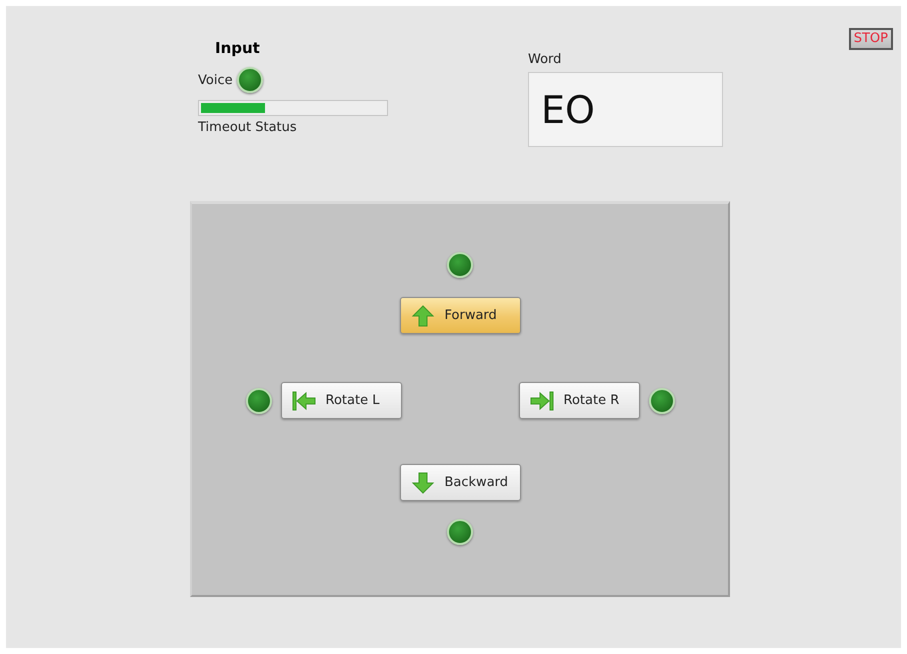 The height and width of the screenshot is (654, 907). What do you see at coordinates (625, 109) in the screenshot?
I see `word-display: EO` at bounding box center [625, 109].